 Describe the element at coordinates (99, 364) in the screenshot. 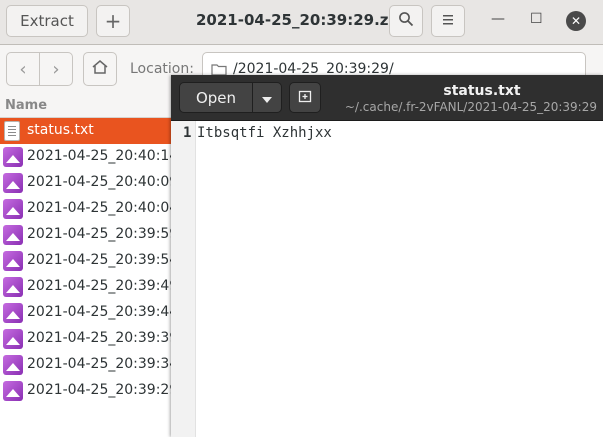

I see `file-name: 2021-04-25_20:39:34.j` at that location.